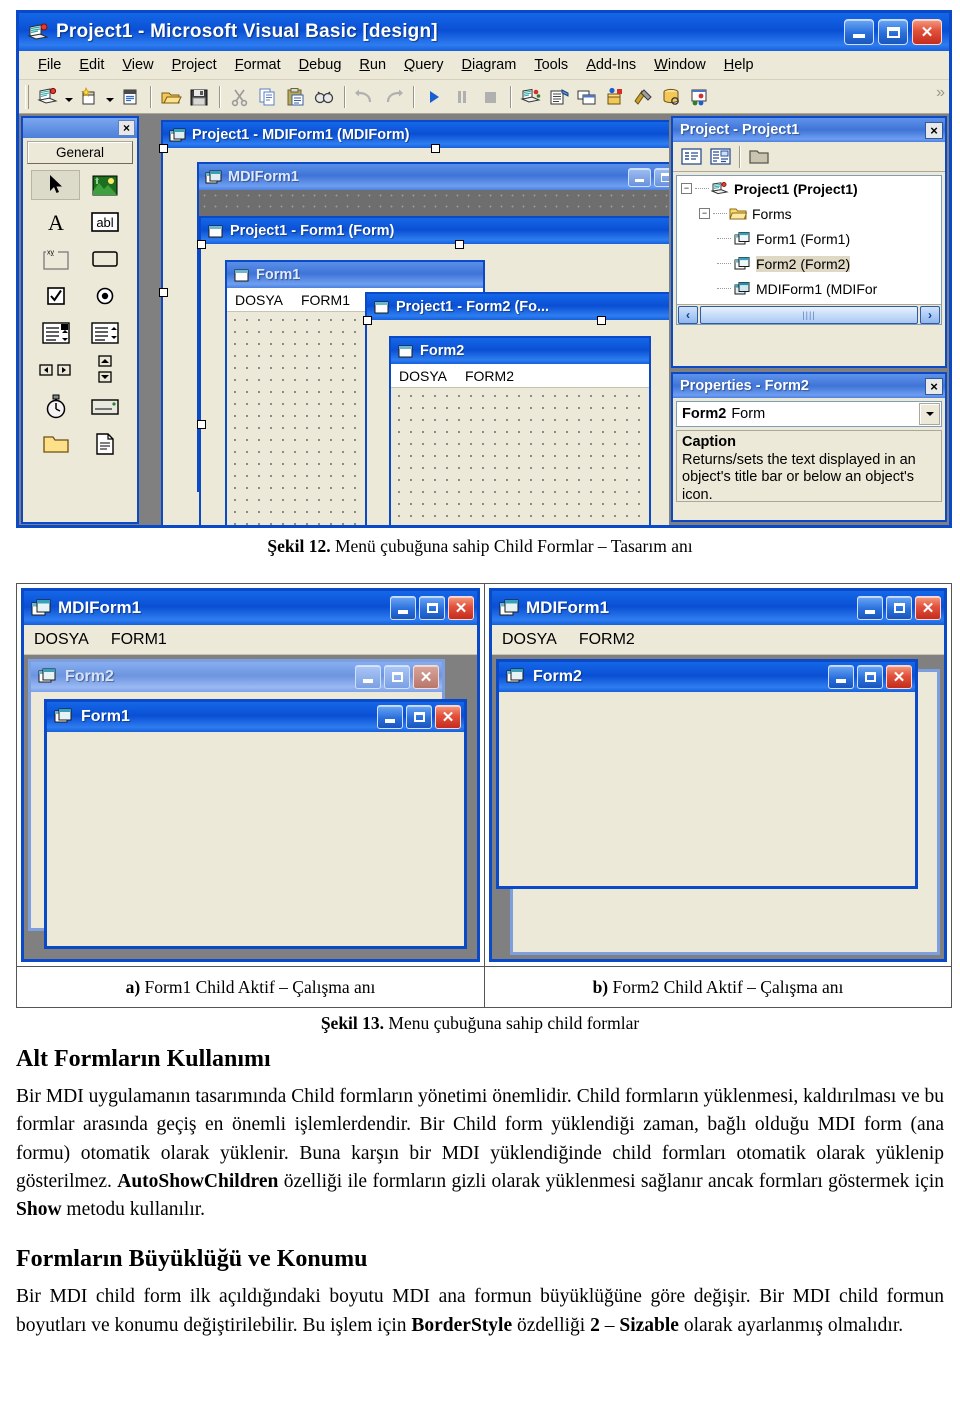 The height and width of the screenshot is (1421, 960). Describe the element at coordinates (104, 407) in the screenshot. I see `drivelistbox-icon` at that location.